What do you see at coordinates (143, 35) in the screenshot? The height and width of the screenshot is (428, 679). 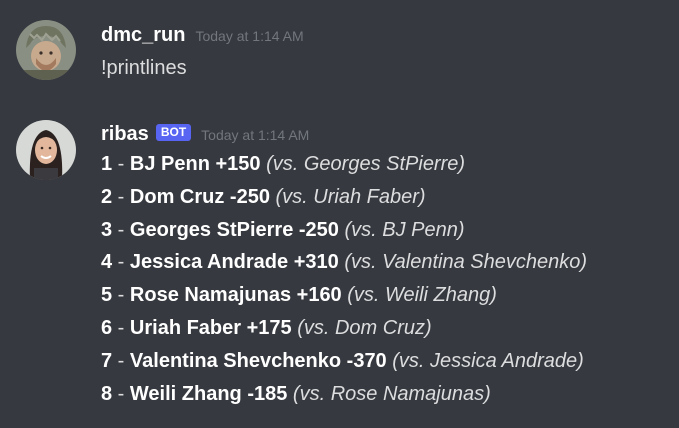 I see `author-name: dmc_run` at bounding box center [143, 35].